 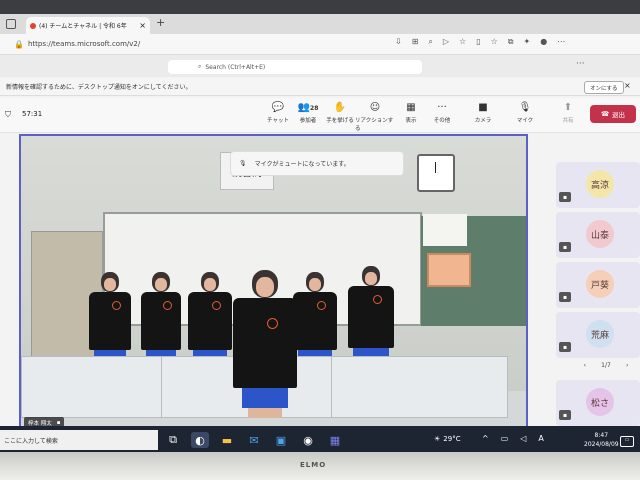 What do you see at coordinates (483, 121) in the screenshot?
I see `toolbar-label: カメラ` at bounding box center [483, 121].